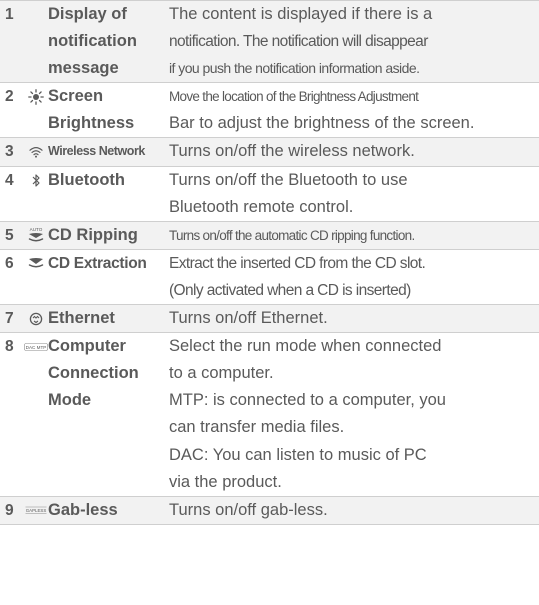 The height and width of the screenshot is (605, 539). Describe the element at coordinates (108, 235) in the screenshot. I see `setting-name: CD Ripping` at that location.